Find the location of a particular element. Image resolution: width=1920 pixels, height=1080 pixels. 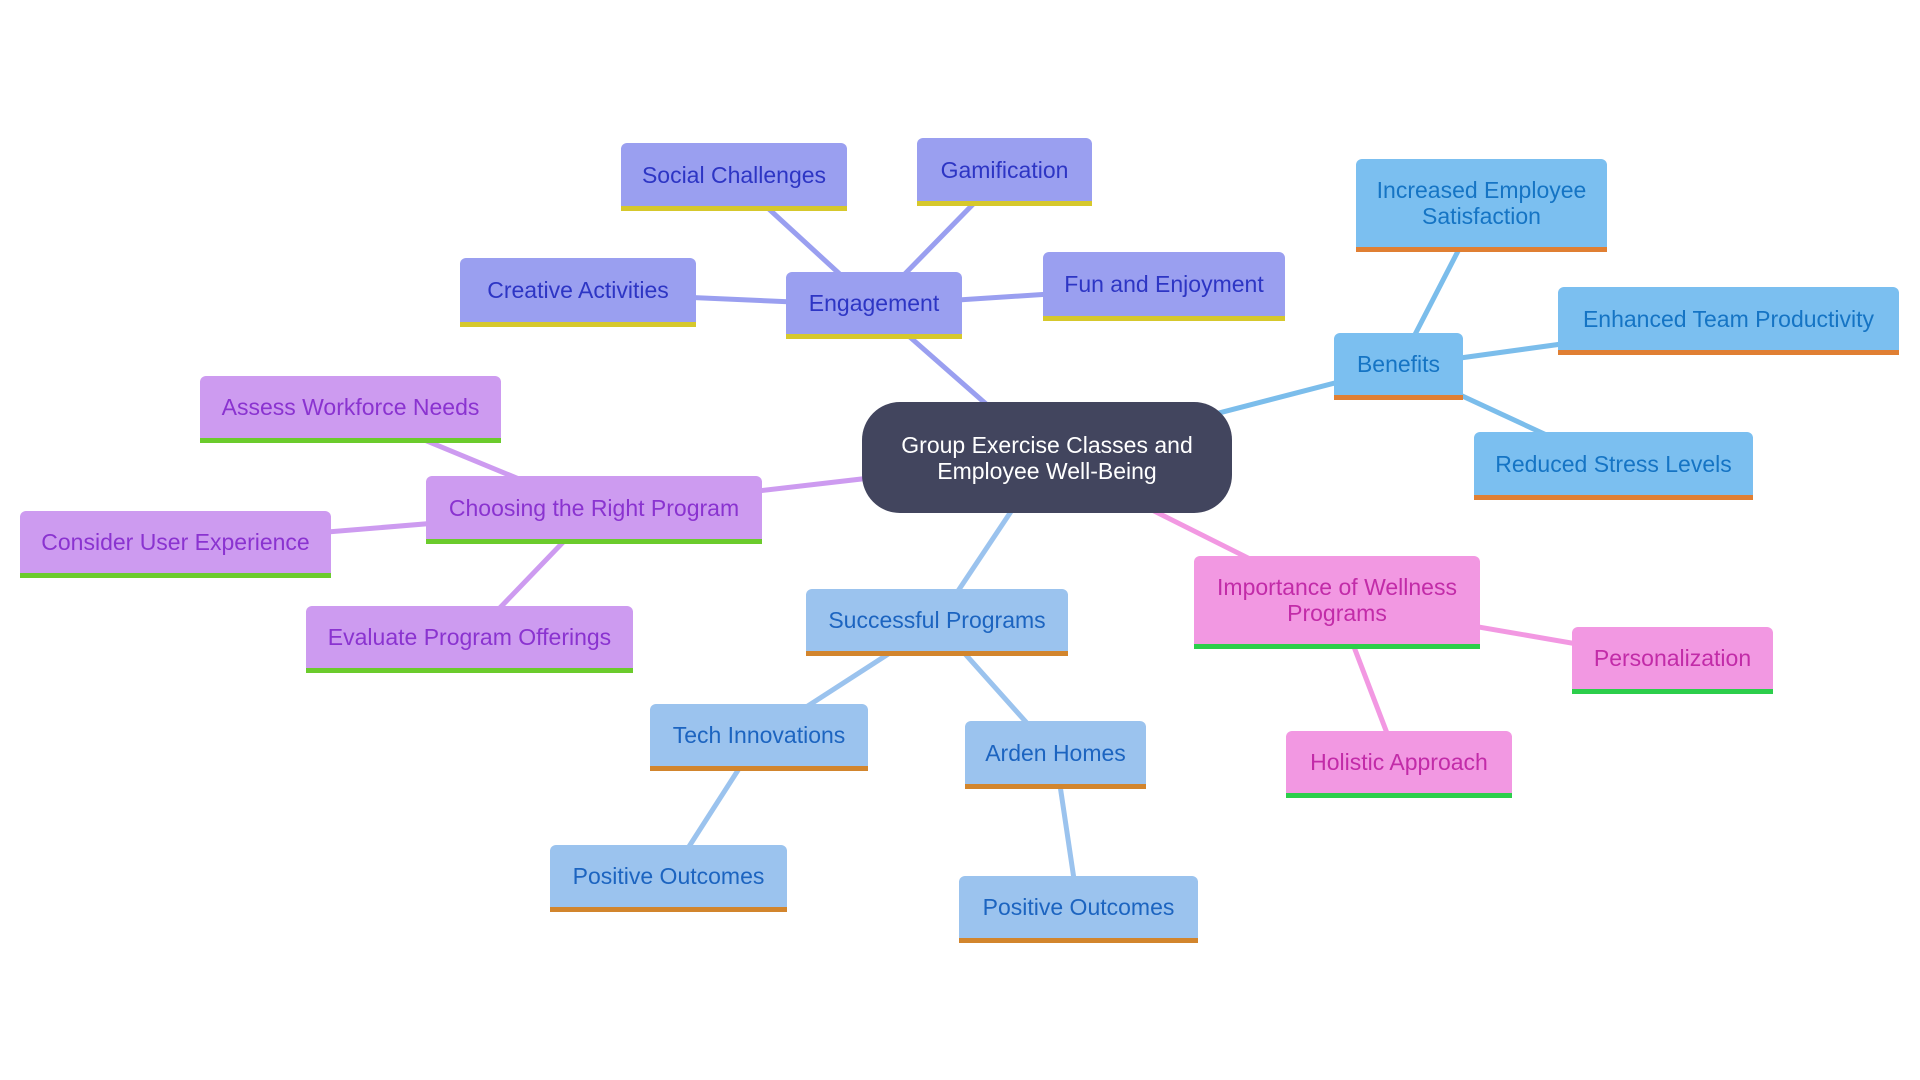

node-label: Consider User Experience is located at coordinates (175, 542).